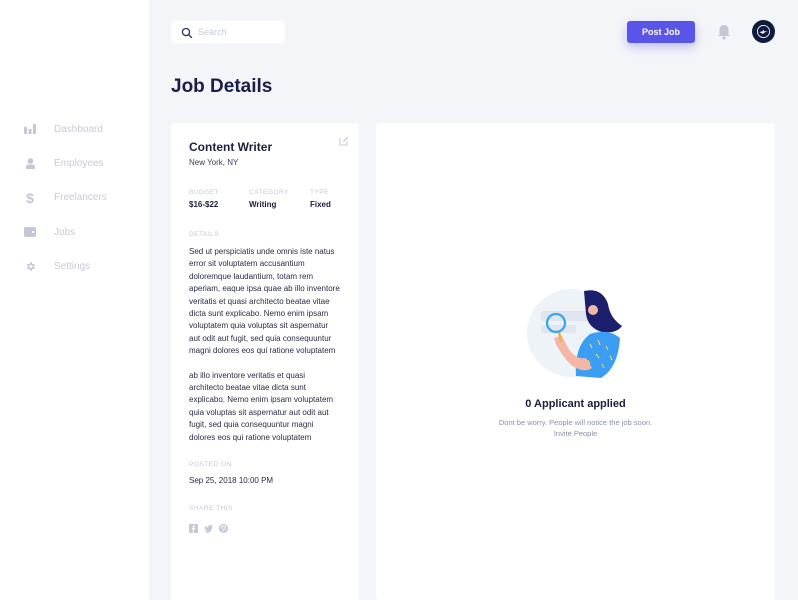  What do you see at coordinates (80, 198) in the screenshot?
I see `sidebar-item-label: Freelancers` at bounding box center [80, 198].